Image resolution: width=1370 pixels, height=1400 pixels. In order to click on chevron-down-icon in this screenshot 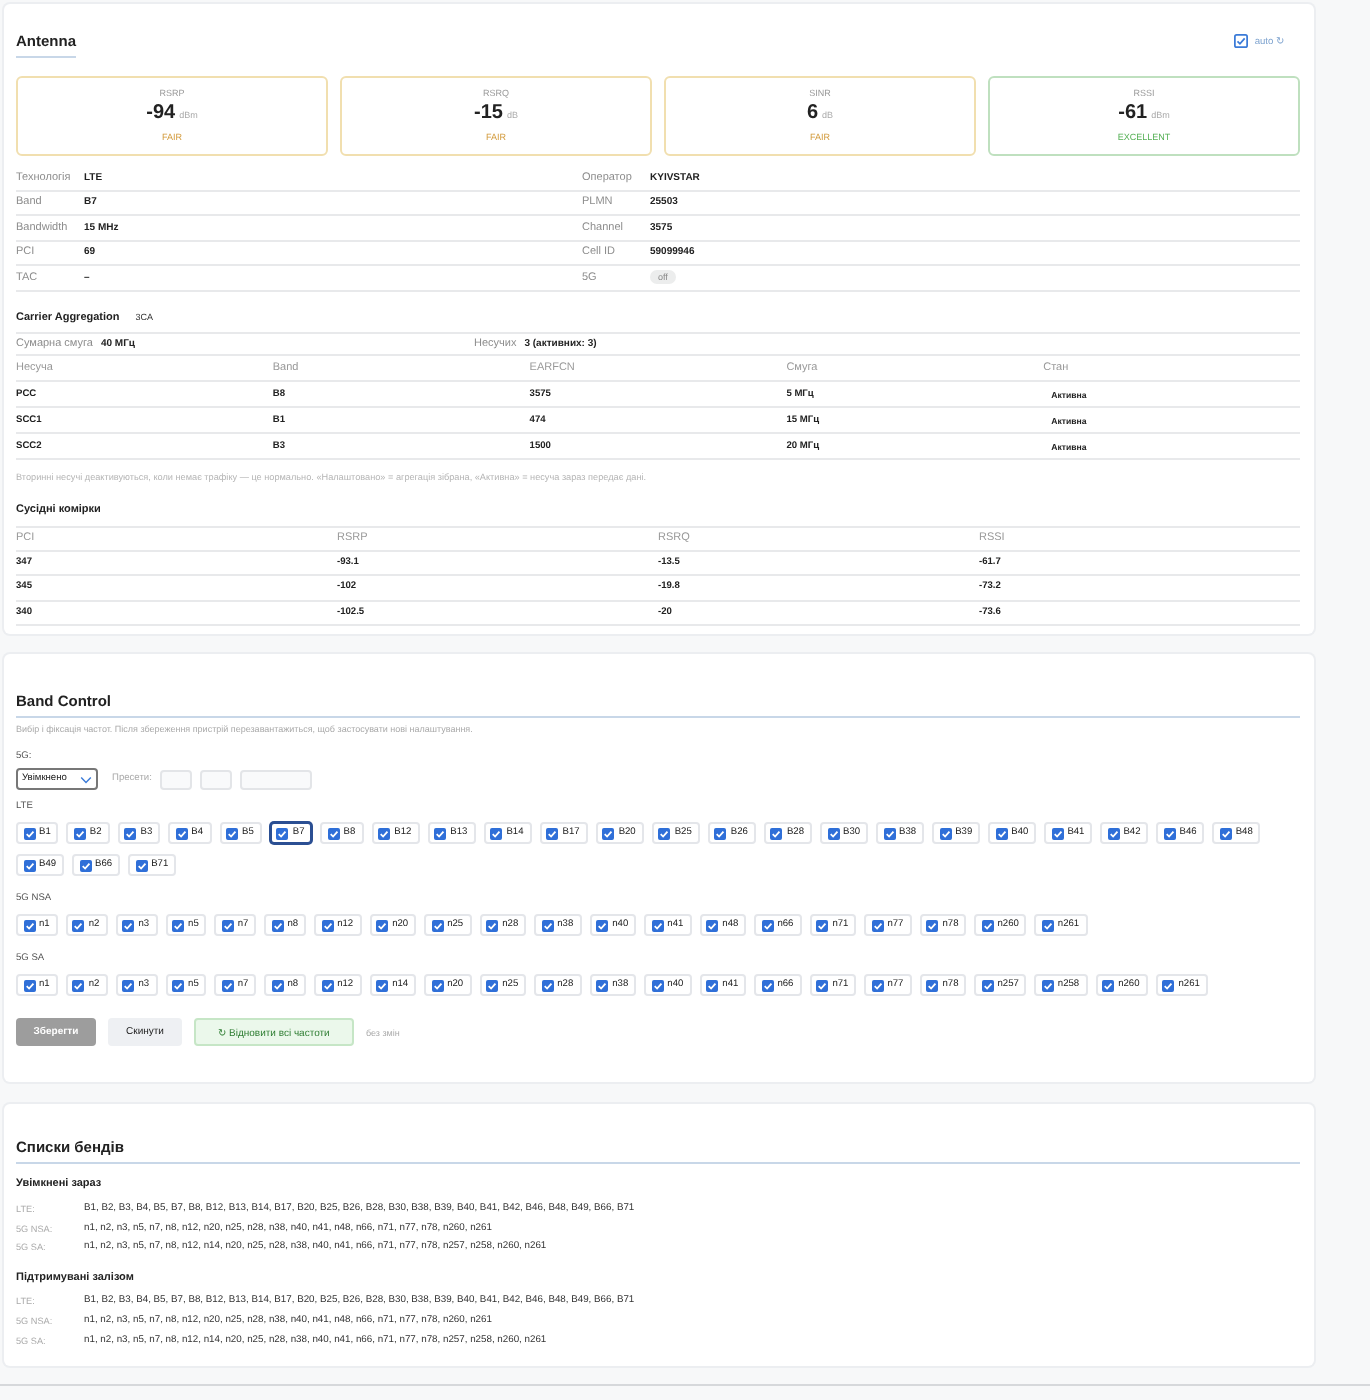, I will do `click(86, 779)`.